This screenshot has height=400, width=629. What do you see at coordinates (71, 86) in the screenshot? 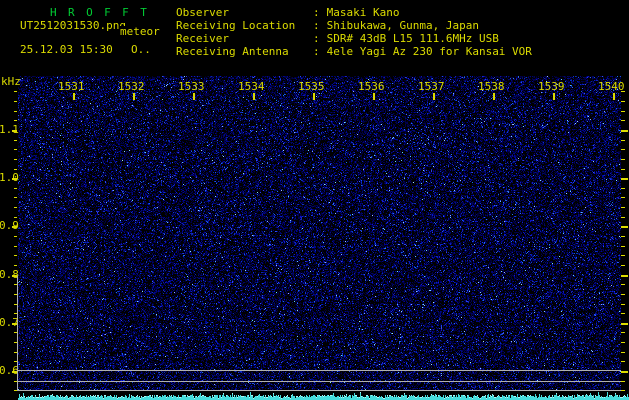
I see `time-label: 1531` at bounding box center [71, 86].